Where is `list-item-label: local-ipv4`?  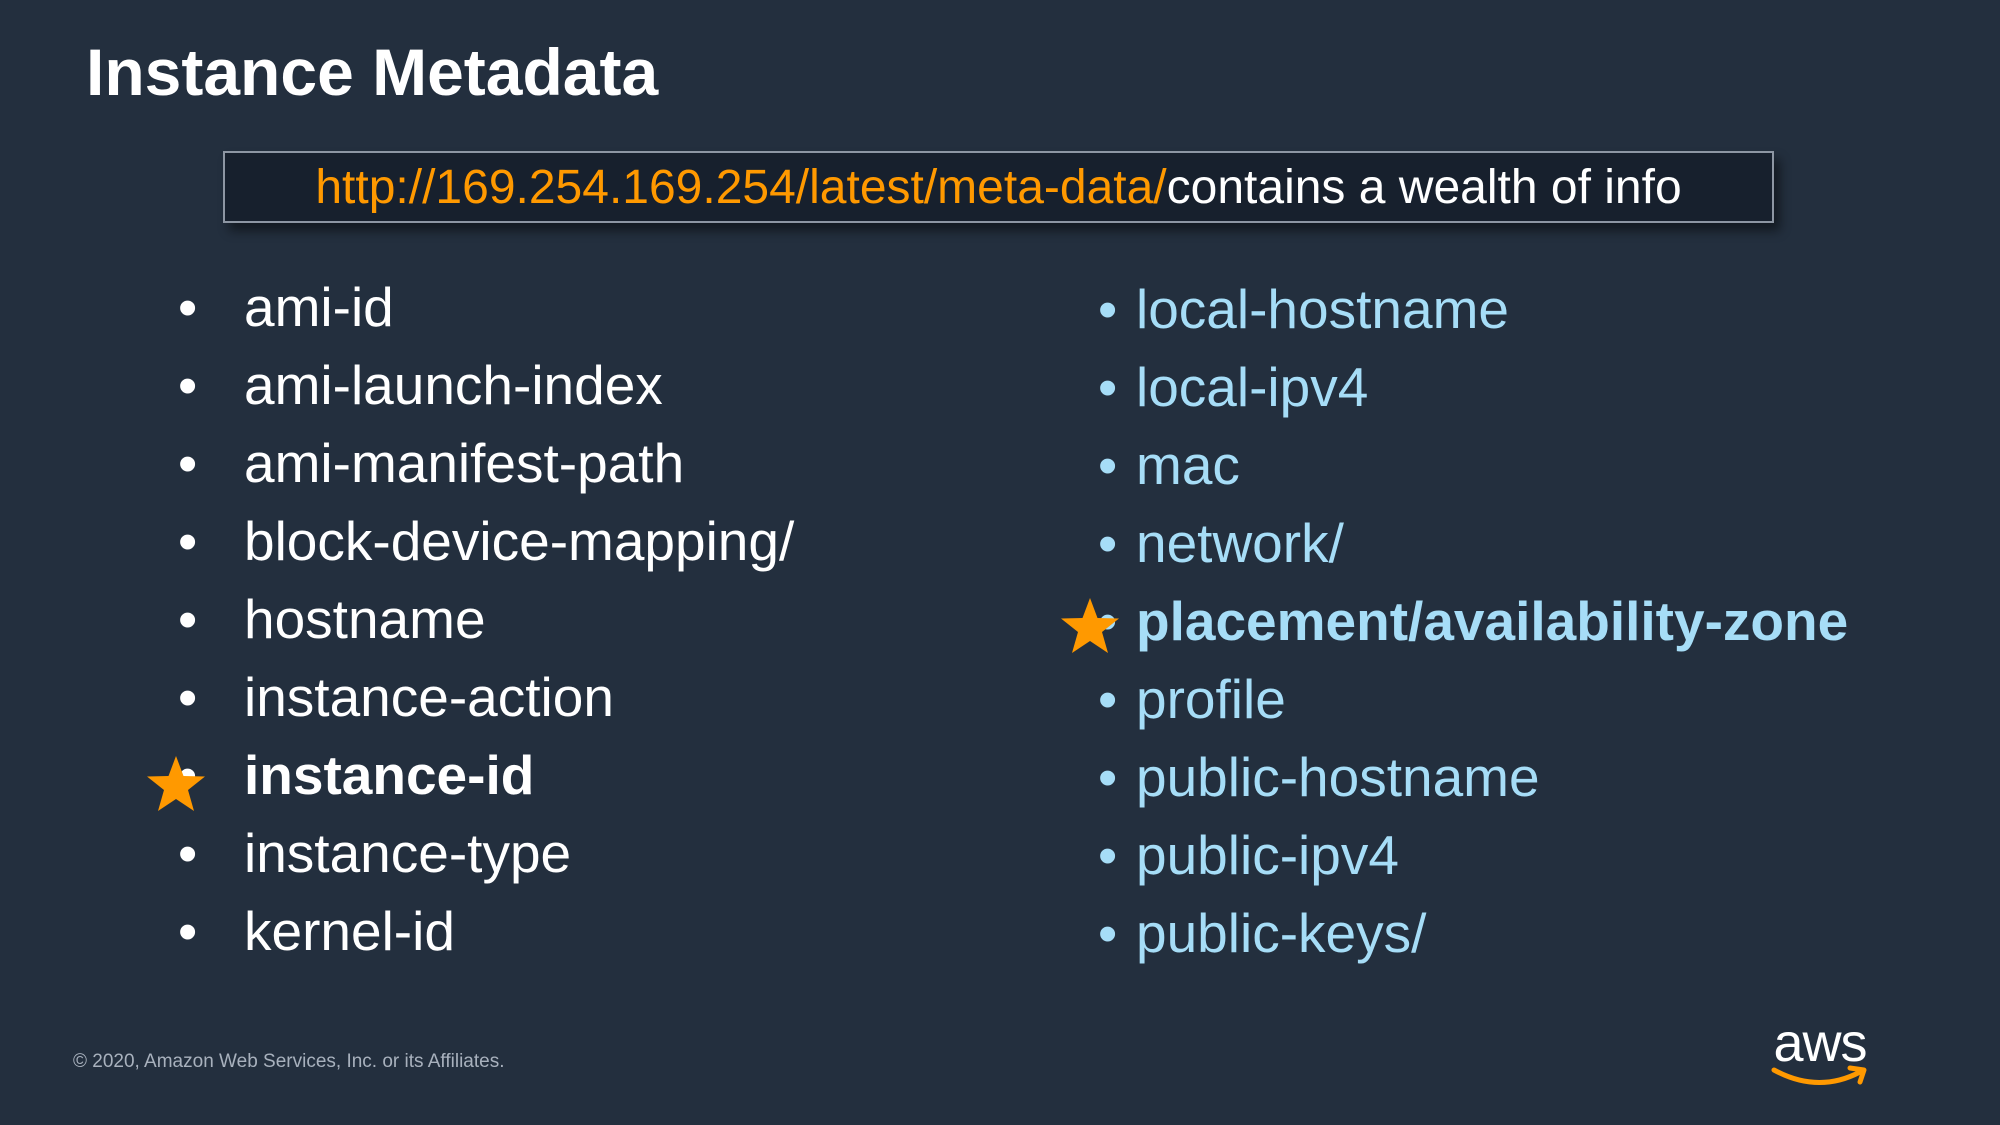 list-item-label: local-ipv4 is located at coordinates (1252, 387).